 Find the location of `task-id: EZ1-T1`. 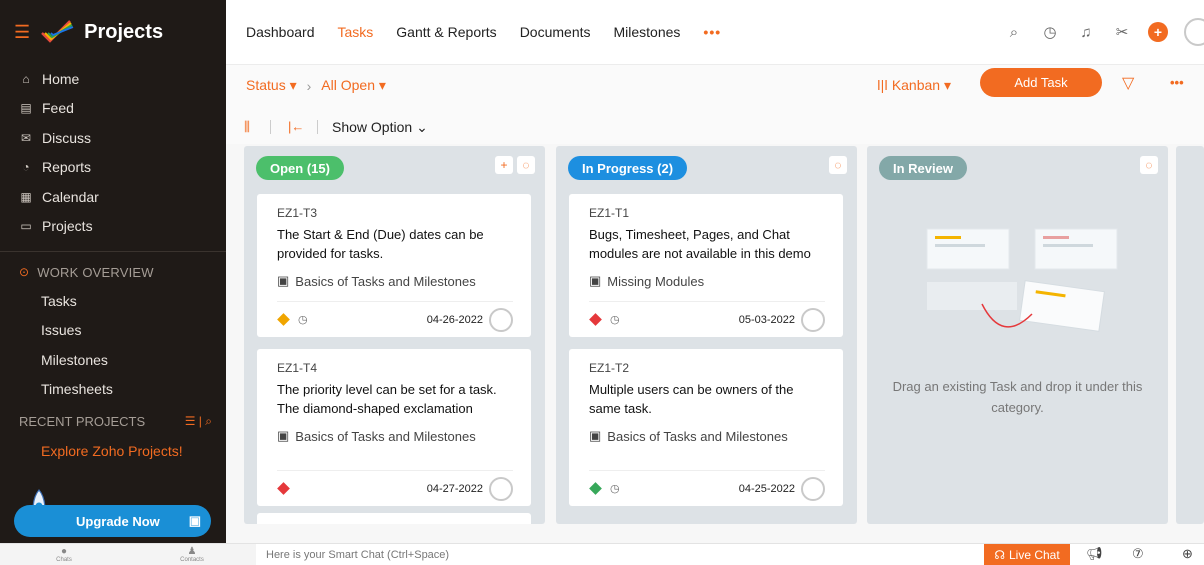

task-id: EZ1-T1 is located at coordinates (707, 213).